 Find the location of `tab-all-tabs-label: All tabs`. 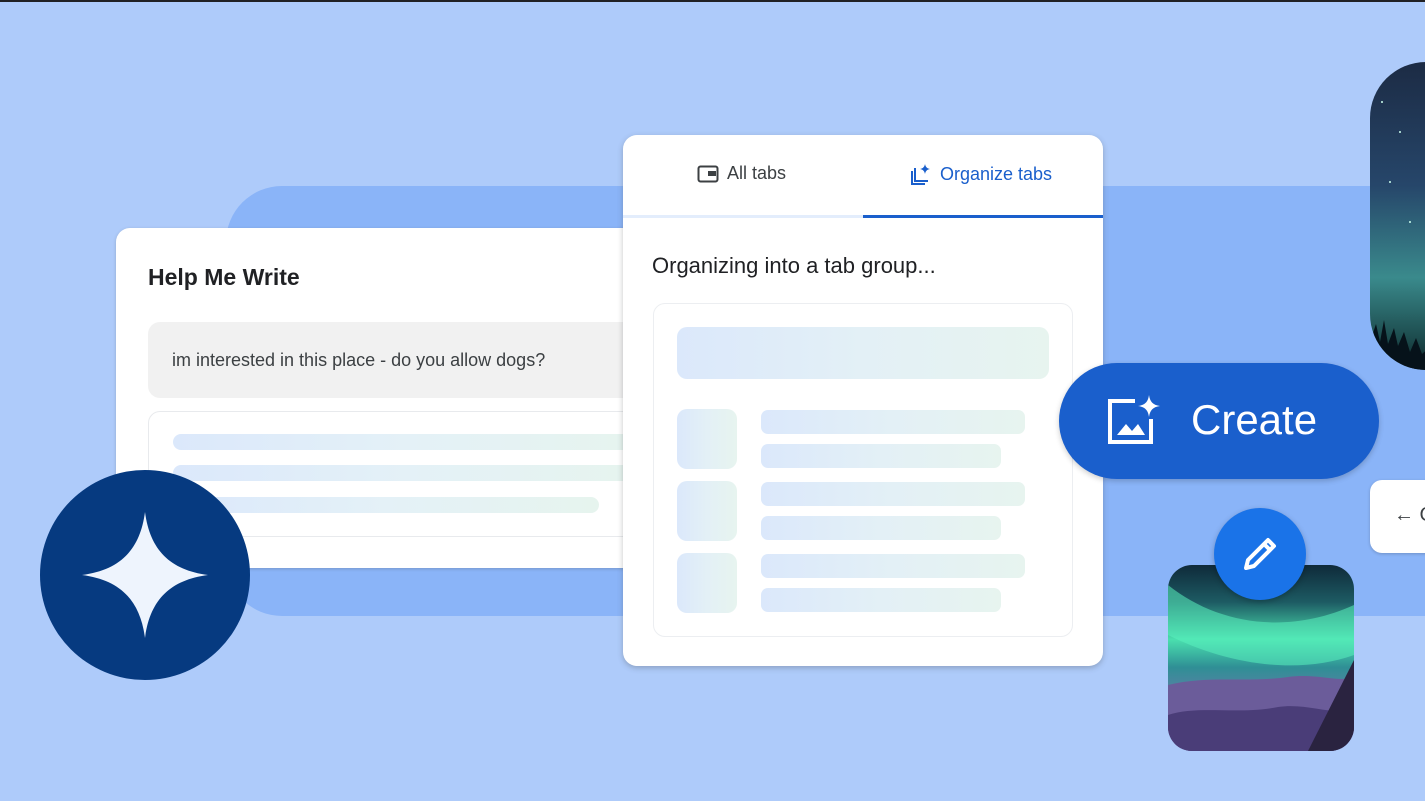

tab-all-tabs-label: All tabs is located at coordinates (757, 173).